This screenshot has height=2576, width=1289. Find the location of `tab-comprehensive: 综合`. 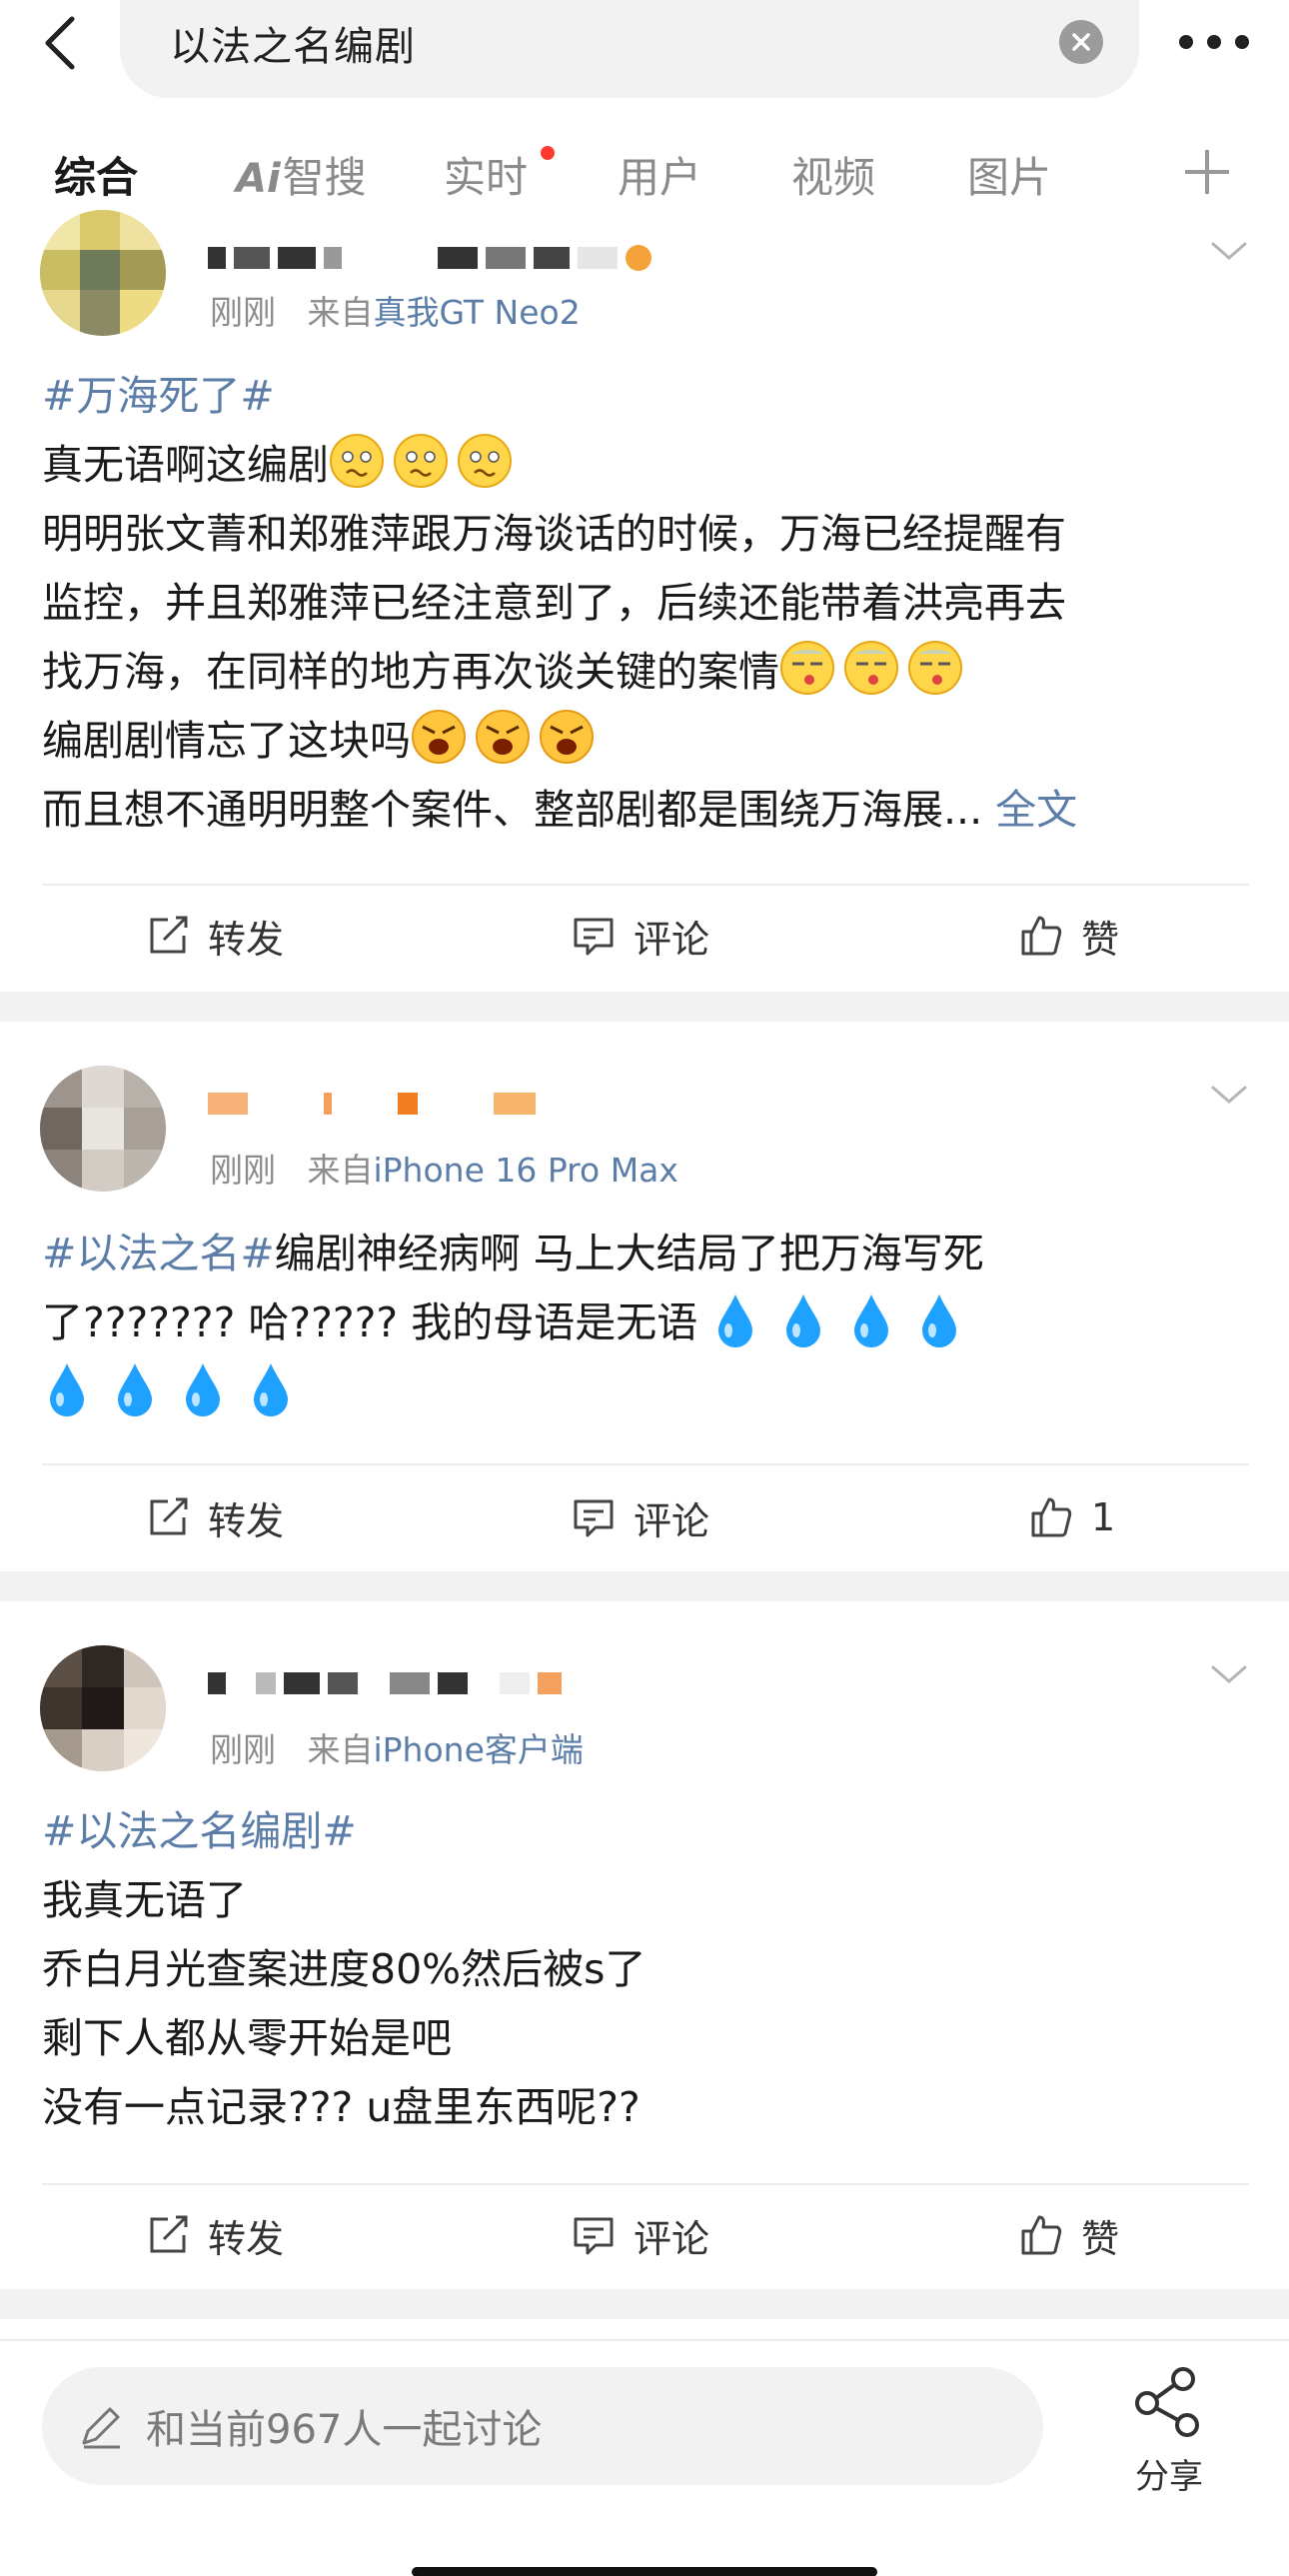

tab-comprehensive: 综合 is located at coordinates (96, 174).